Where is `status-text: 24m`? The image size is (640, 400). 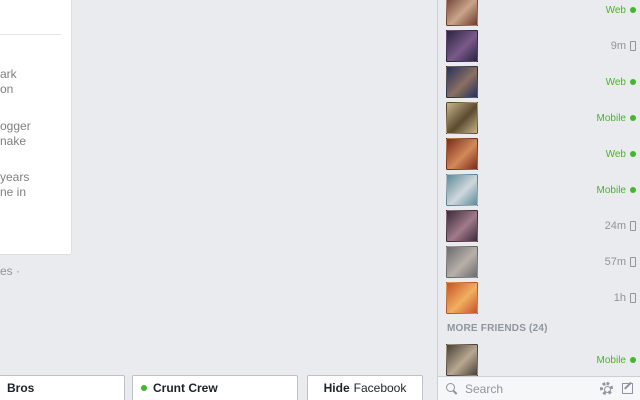
status-text: 24m is located at coordinates (615, 226).